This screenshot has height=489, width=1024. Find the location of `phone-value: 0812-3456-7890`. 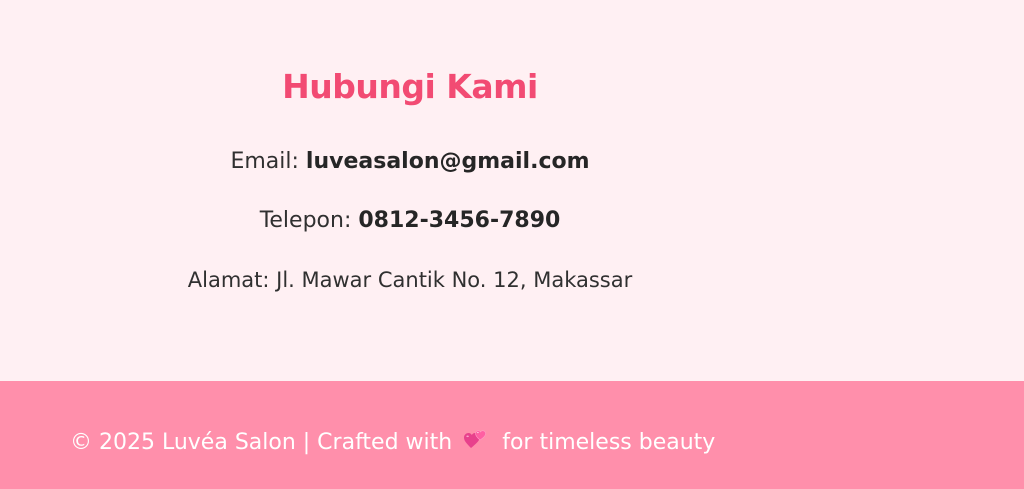

phone-value: 0812-3456-7890 is located at coordinates (459, 220).